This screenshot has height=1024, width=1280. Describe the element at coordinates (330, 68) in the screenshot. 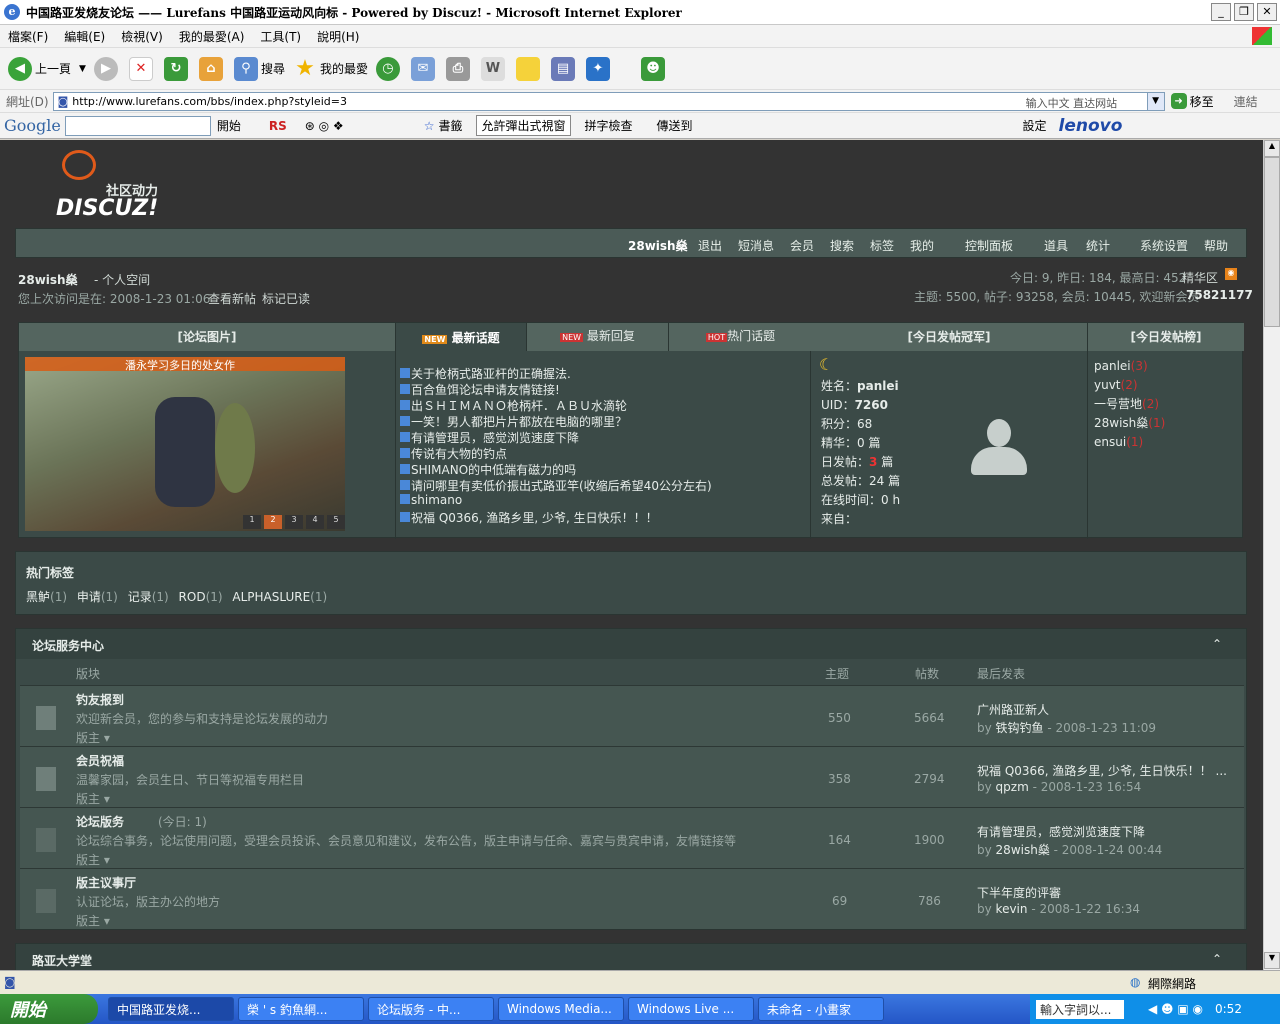

I see `favorites-button: ★ 我的最愛` at that location.